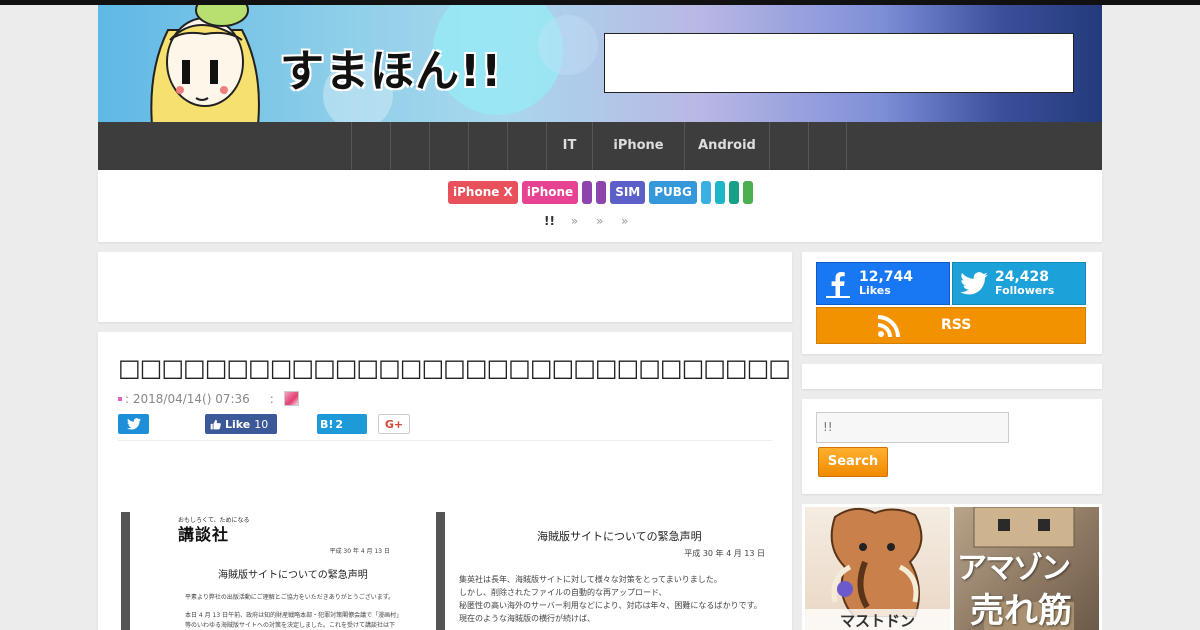 This screenshot has height=630, width=1200. I want to click on facebook-like-button: Like 10, so click(241, 424).